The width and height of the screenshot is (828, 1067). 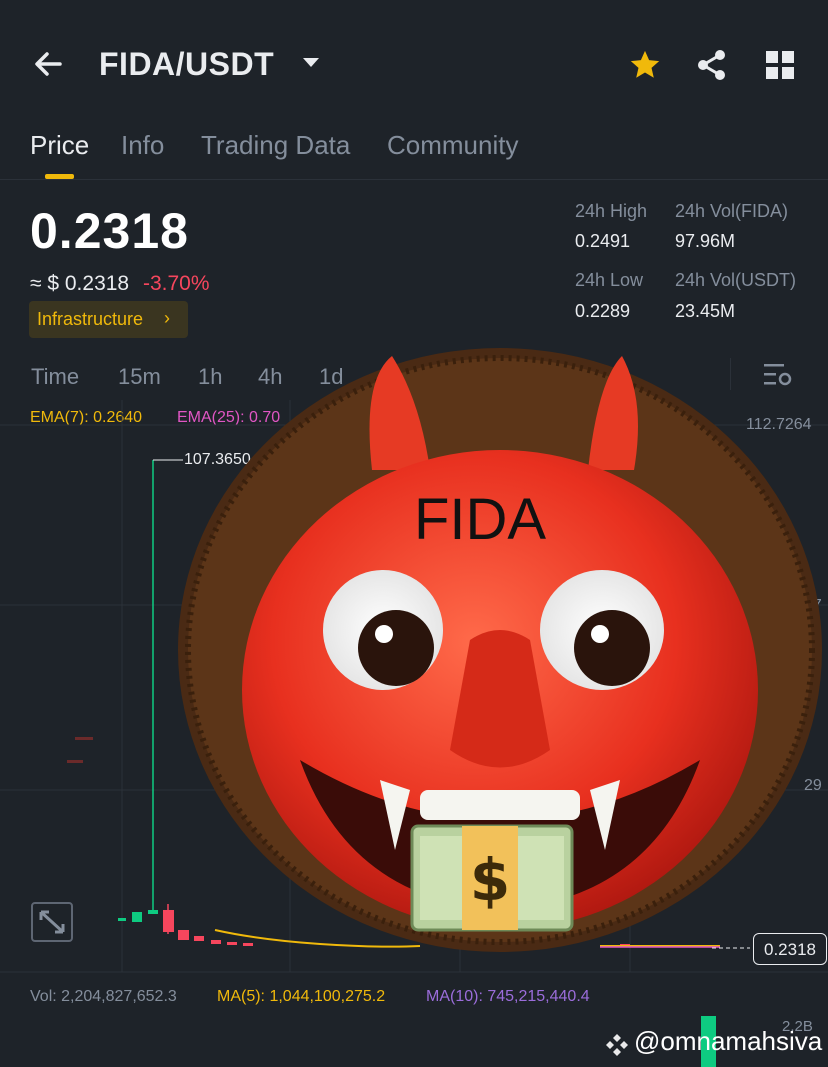 I want to click on chevron-down-icon, so click(x=311, y=62).